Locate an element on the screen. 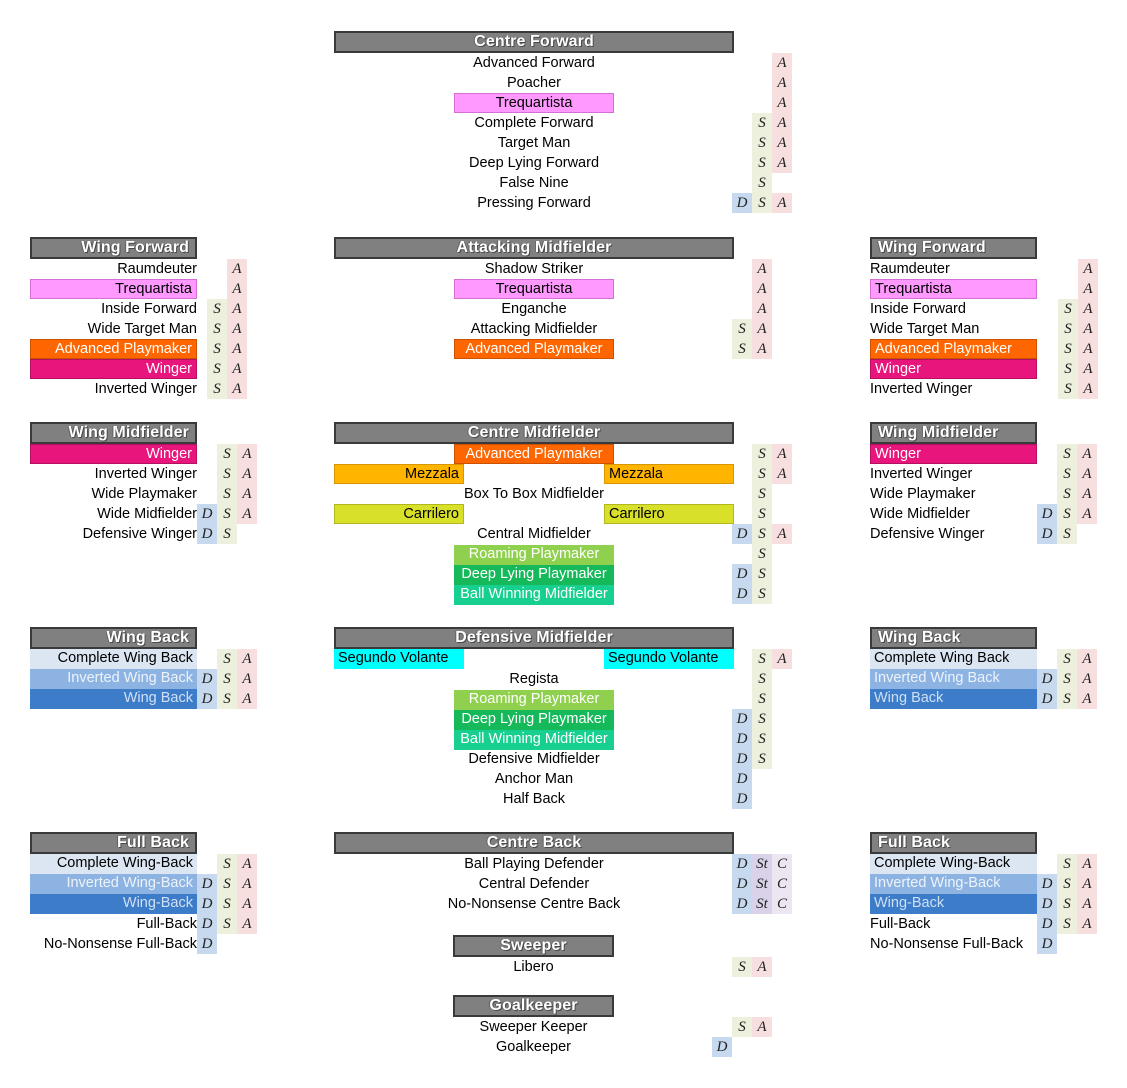  role-row: Anchor Man is located at coordinates (534, 779).